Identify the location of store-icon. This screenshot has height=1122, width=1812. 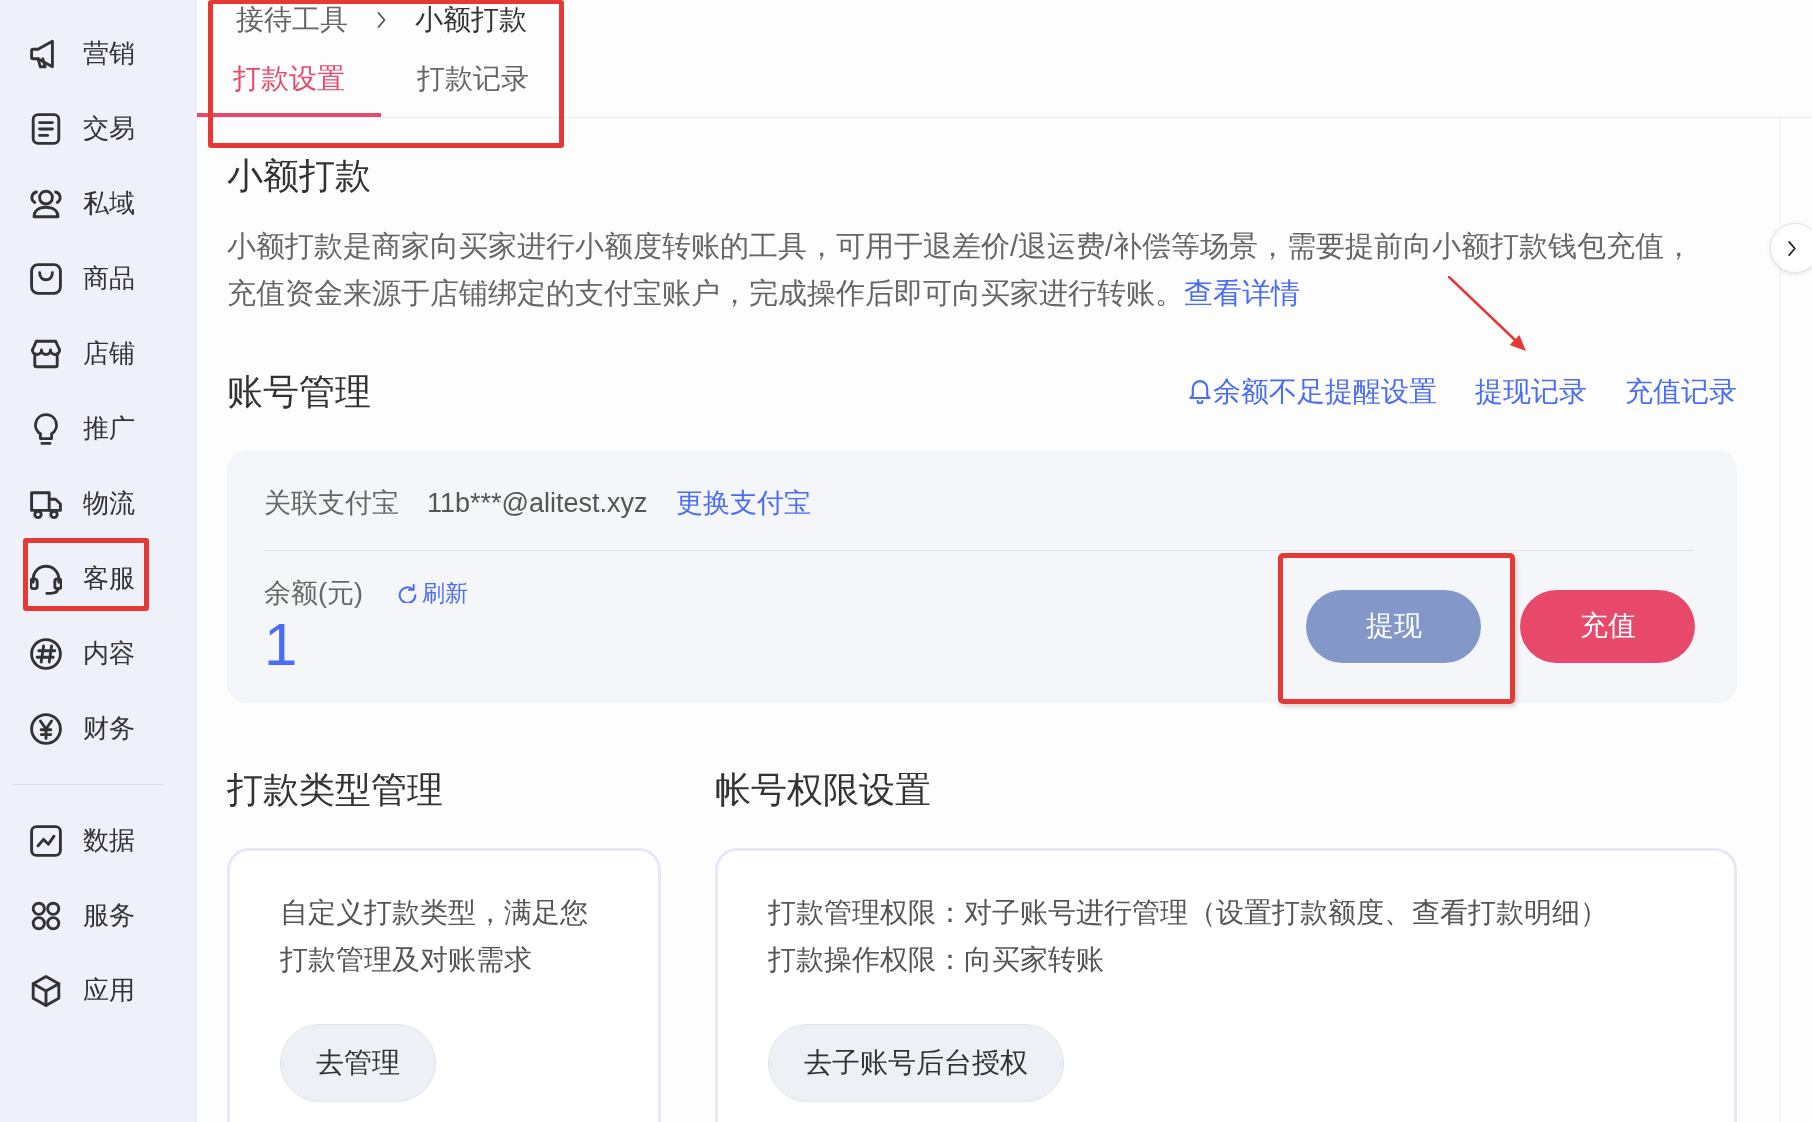
(46, 353).